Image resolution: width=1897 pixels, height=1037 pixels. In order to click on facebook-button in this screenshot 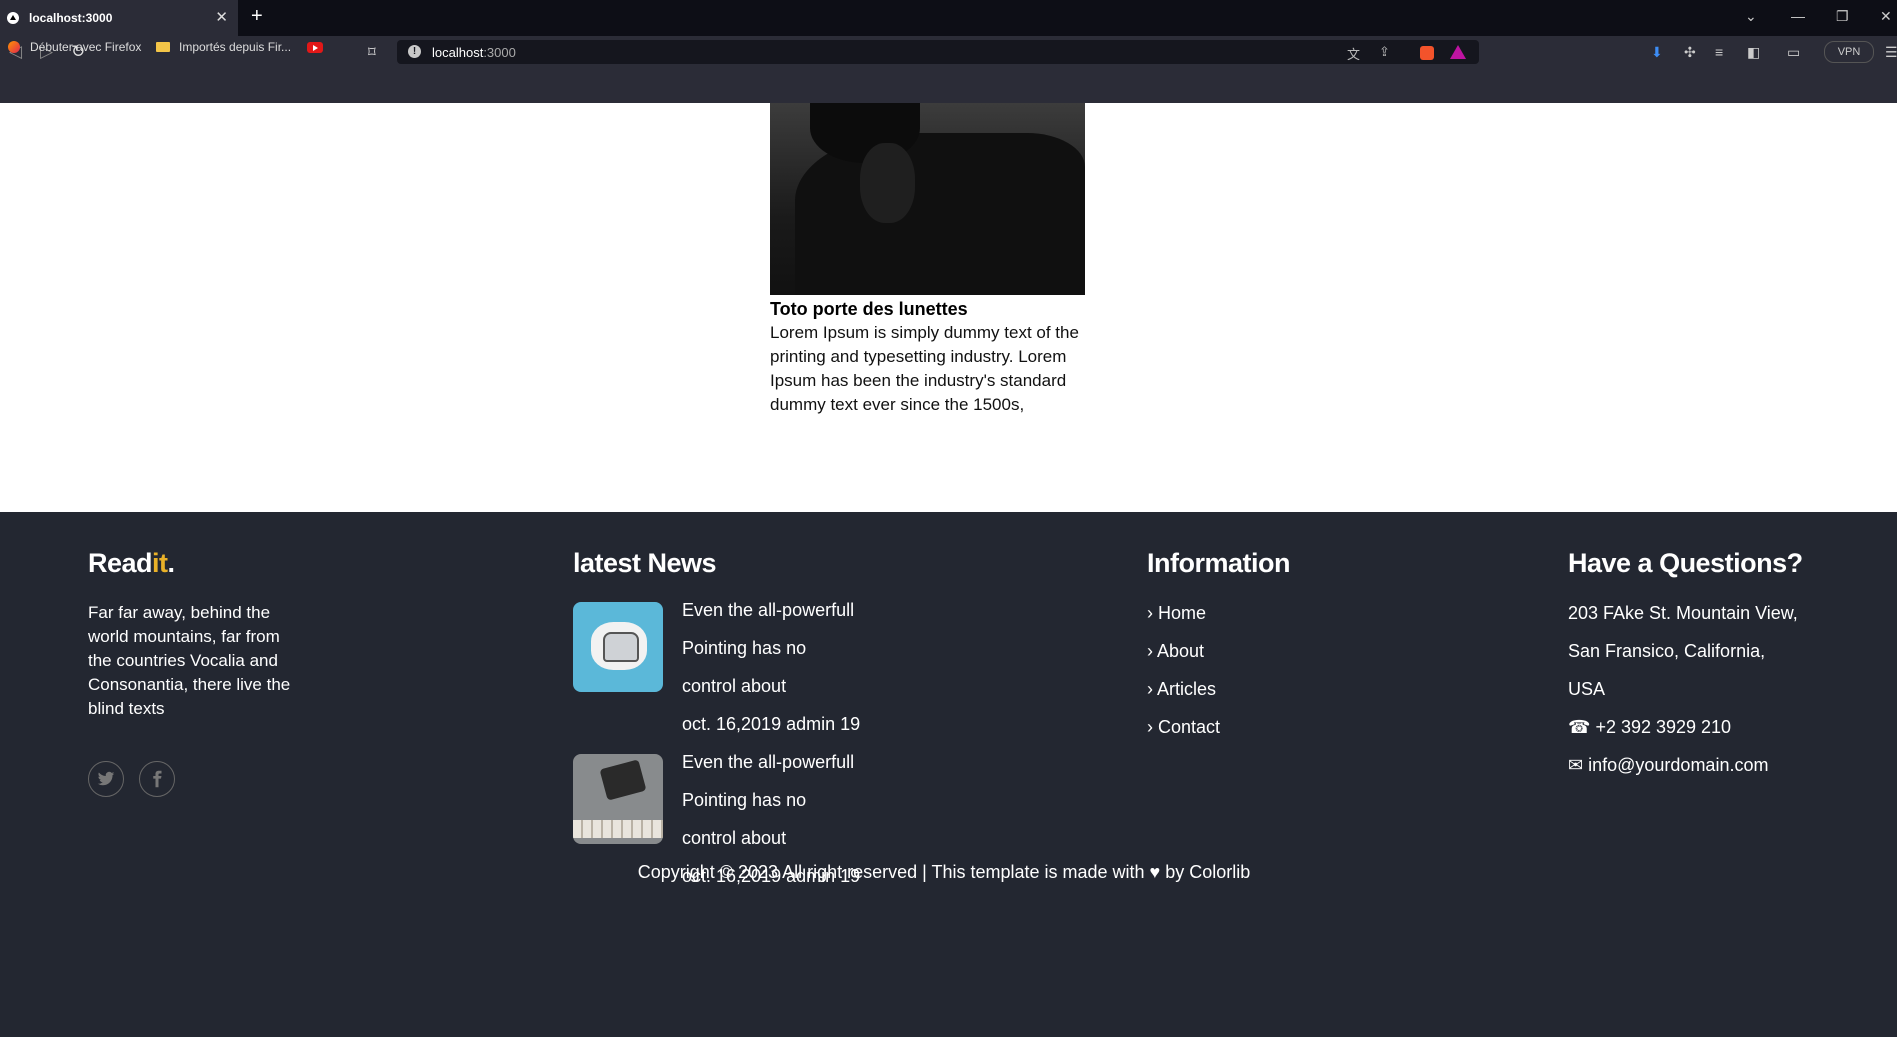, I will do `click(157, 779)`.